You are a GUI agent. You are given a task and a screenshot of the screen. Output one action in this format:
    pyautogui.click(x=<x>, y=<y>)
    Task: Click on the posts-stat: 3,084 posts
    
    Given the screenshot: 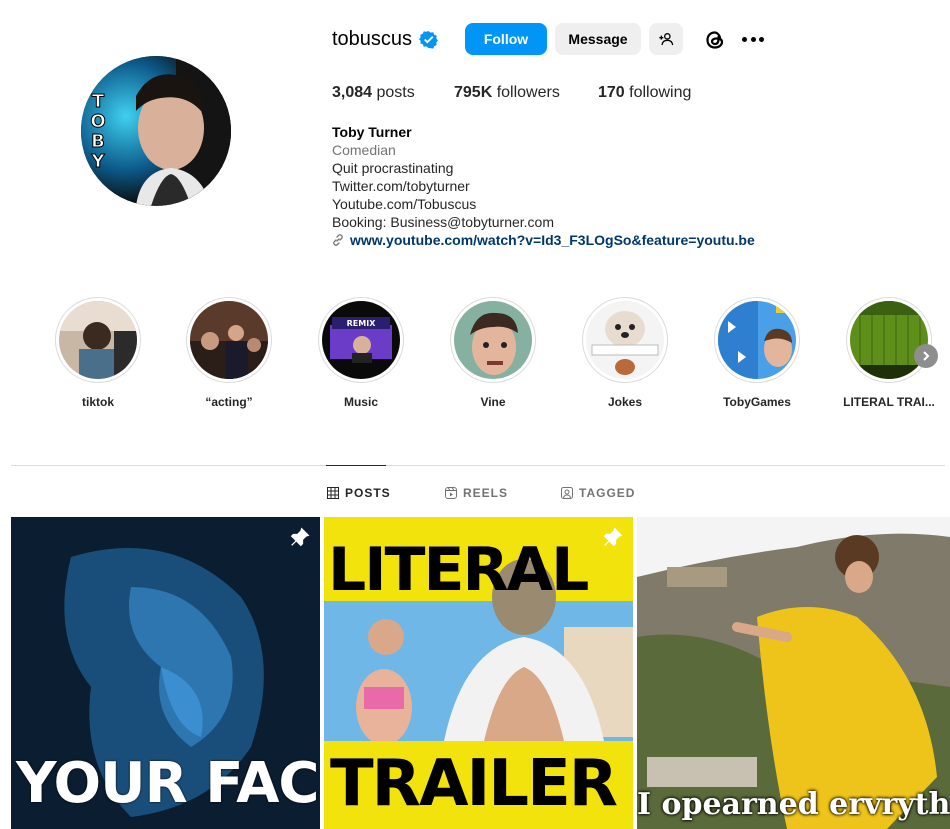 What is the action you would take?
    pyautogui.click(x=373, y=92)
    